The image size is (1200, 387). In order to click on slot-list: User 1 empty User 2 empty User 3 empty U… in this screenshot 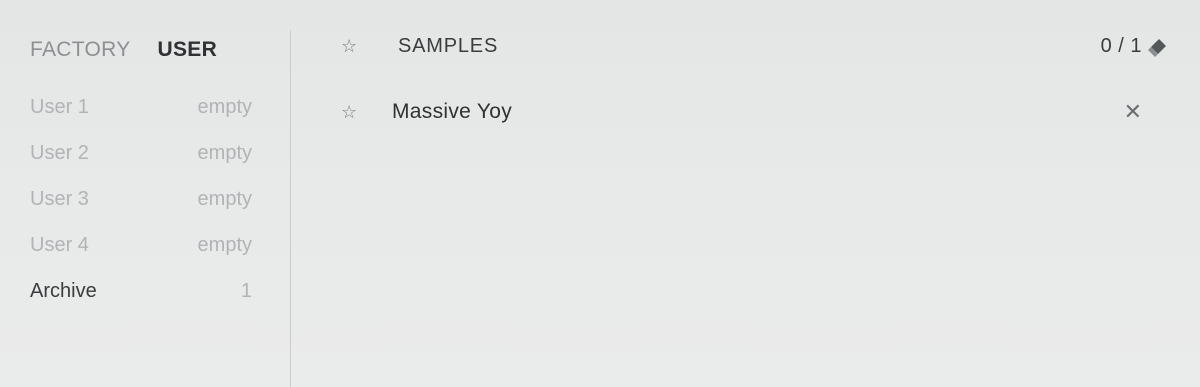, I will do `click(141, 211)`.